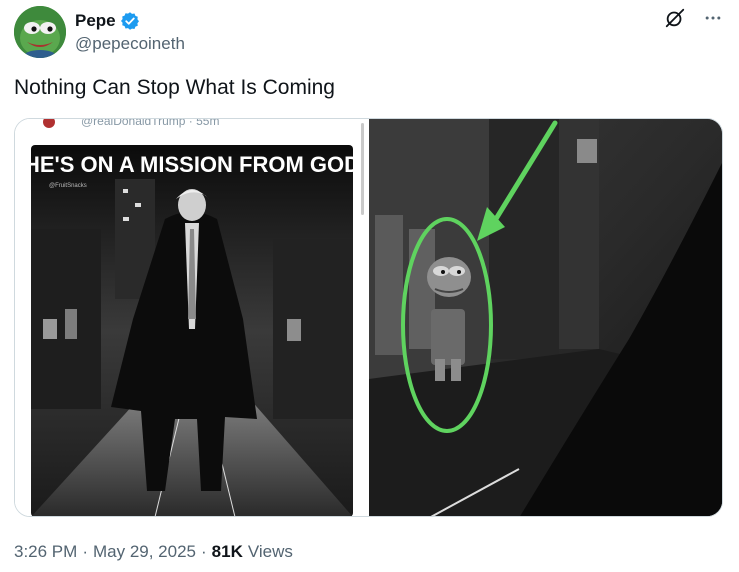  Describe the element at coordinates (369, 32) in the screenshot. I see `tweet-header: Pepe @pepecoineth` at that location.